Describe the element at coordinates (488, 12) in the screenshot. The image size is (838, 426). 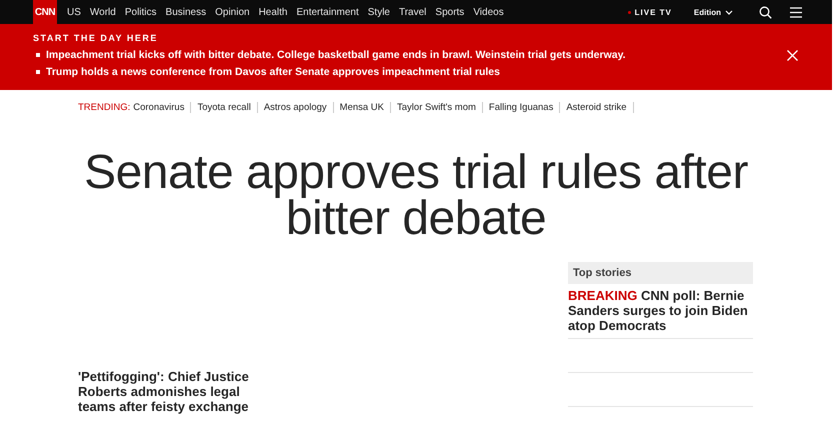
I see `nav-link: Videos` at that location.